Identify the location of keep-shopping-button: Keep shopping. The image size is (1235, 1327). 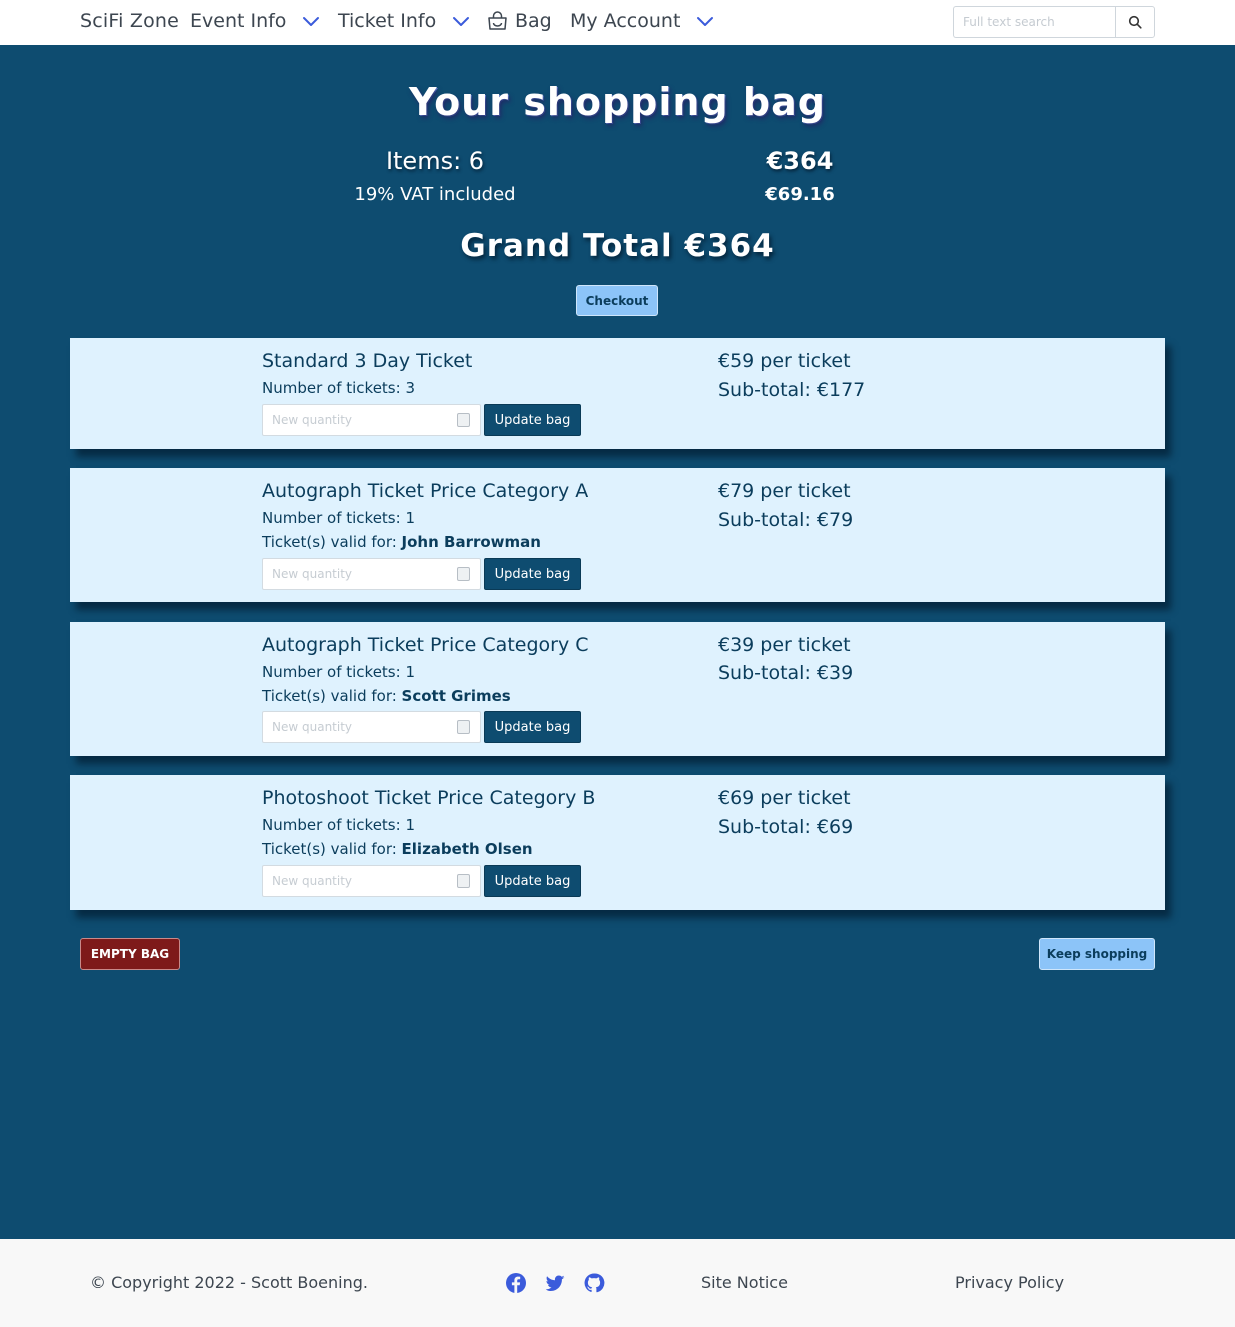
(1097, 954).